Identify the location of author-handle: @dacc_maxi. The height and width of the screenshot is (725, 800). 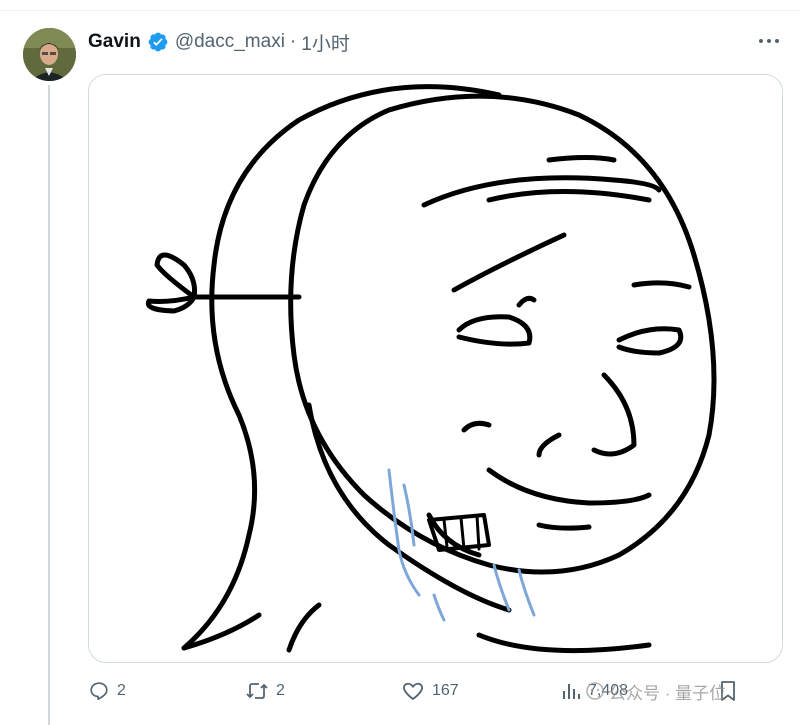
(230, 42).